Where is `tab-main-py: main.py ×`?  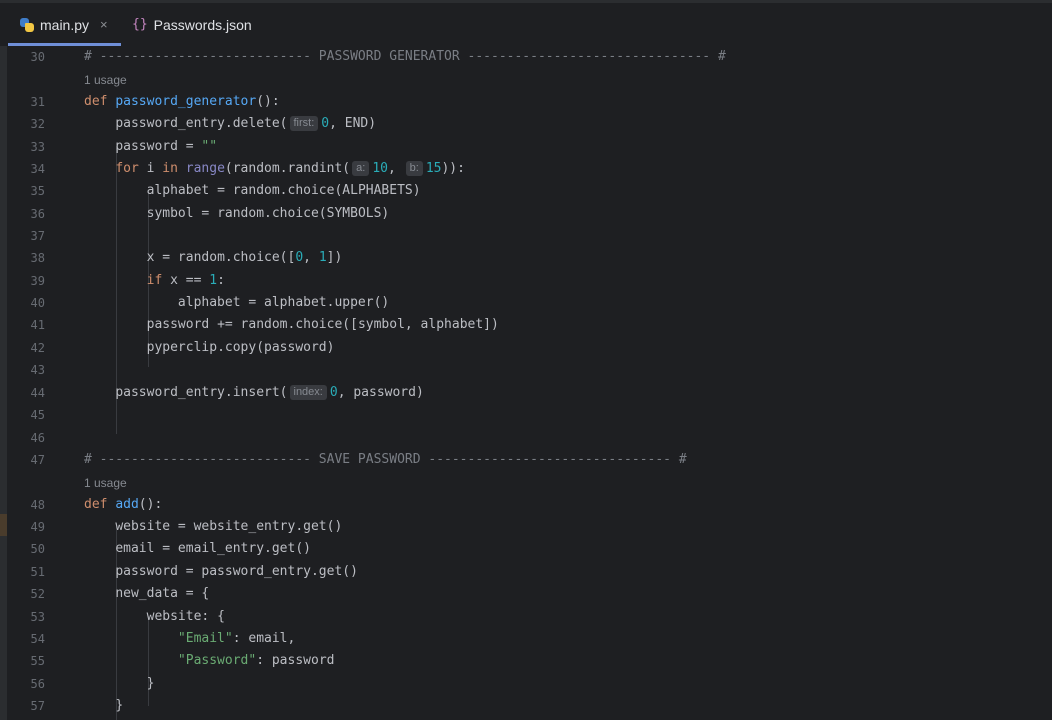
tab-main-py: main.py × is located at coordinates (64, 24).